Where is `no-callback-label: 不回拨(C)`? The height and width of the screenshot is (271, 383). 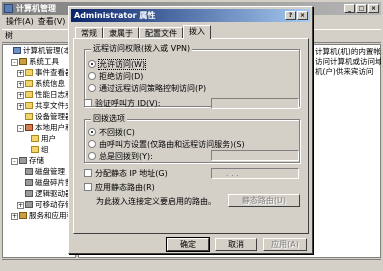
no-callback-label: 不回拨(C) is located at coordinates (117, 132).